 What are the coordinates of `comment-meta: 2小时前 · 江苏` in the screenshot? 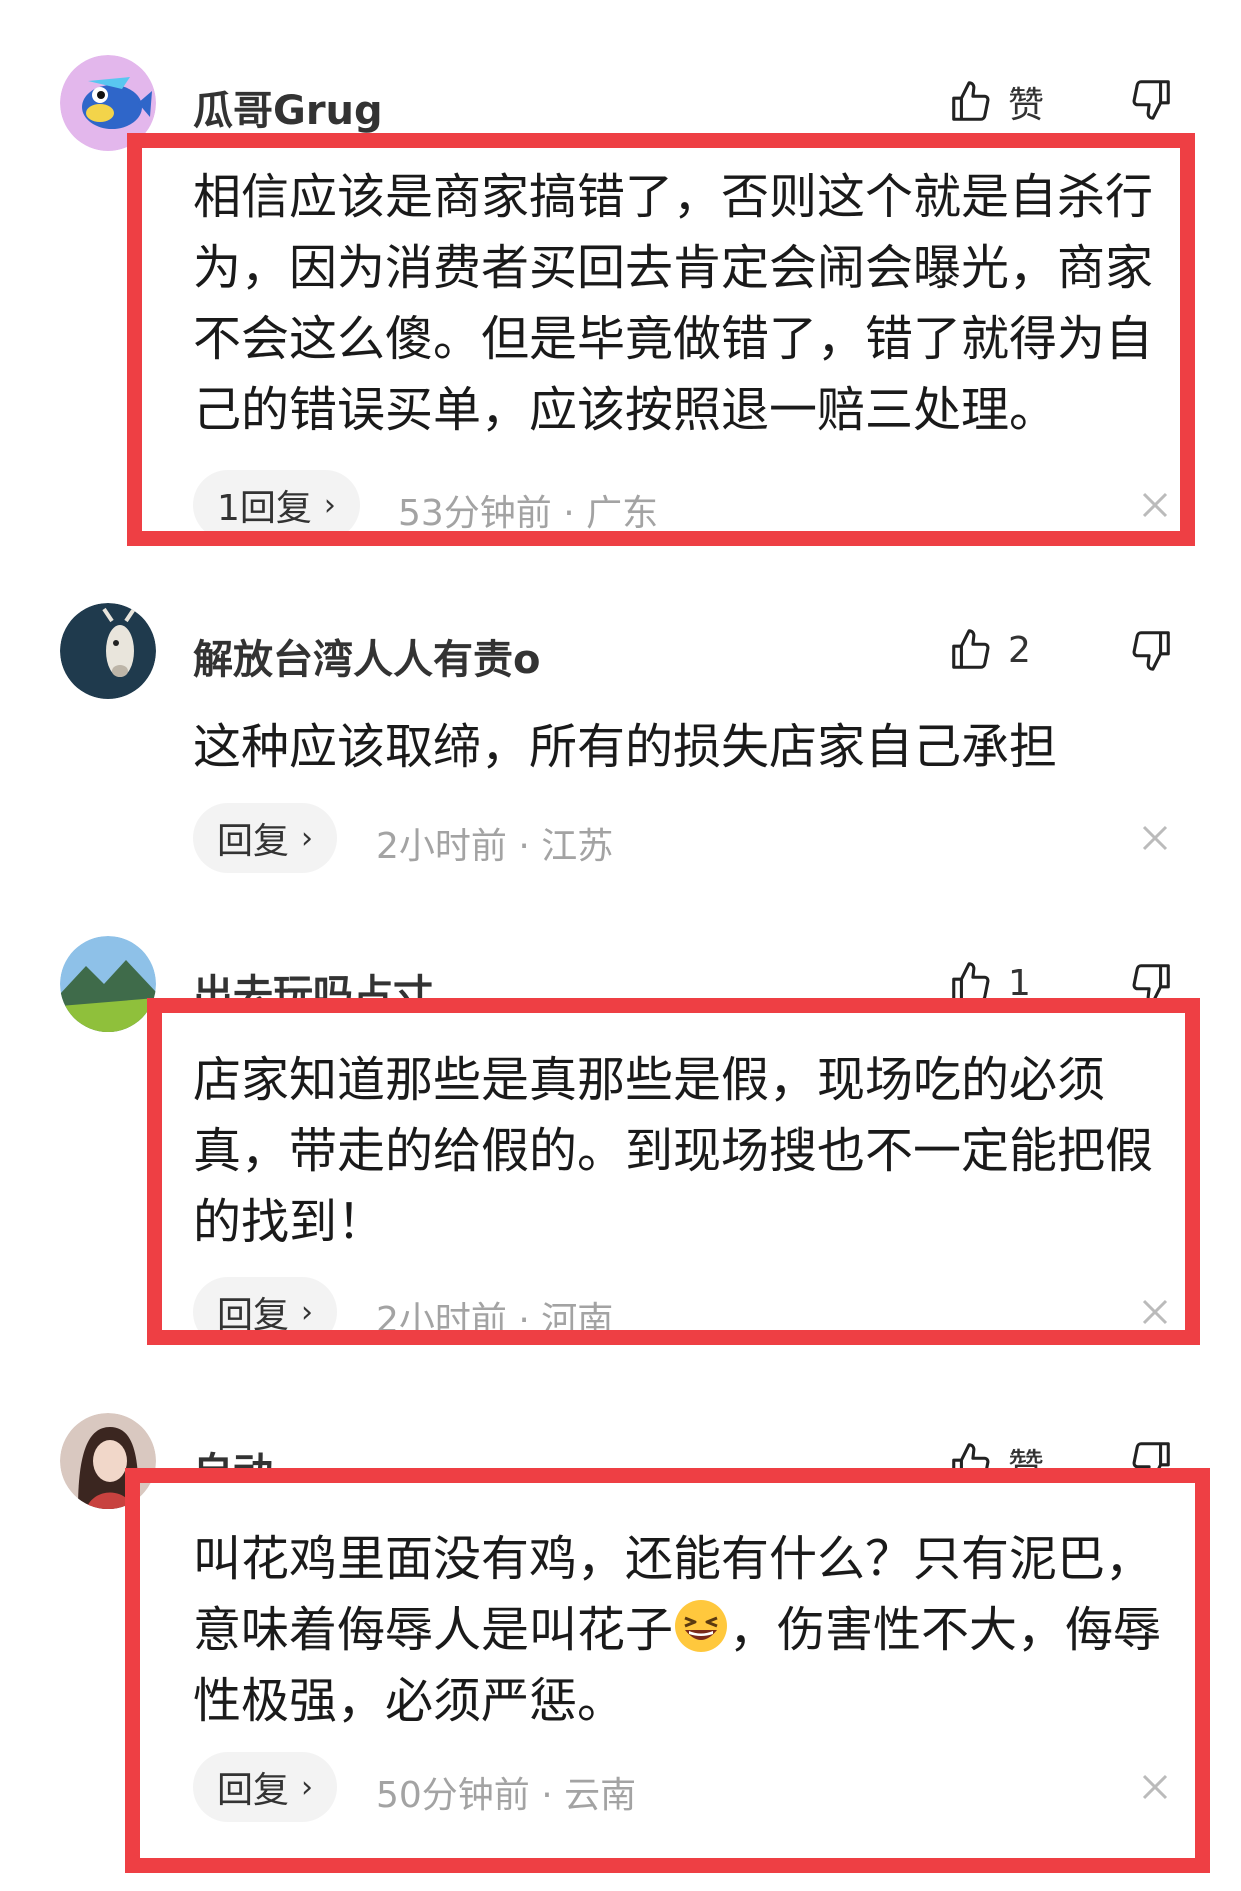 It's located at (495, 846).